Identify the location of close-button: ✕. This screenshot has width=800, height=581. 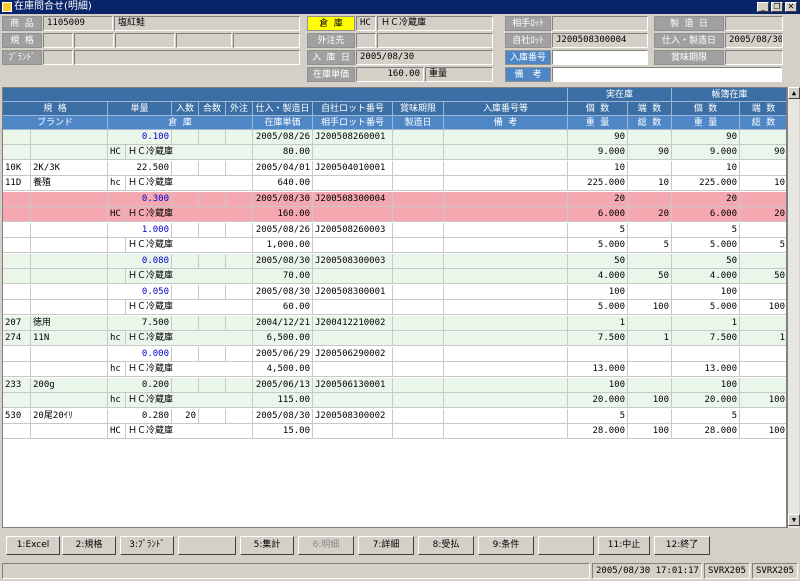
(791, 7).